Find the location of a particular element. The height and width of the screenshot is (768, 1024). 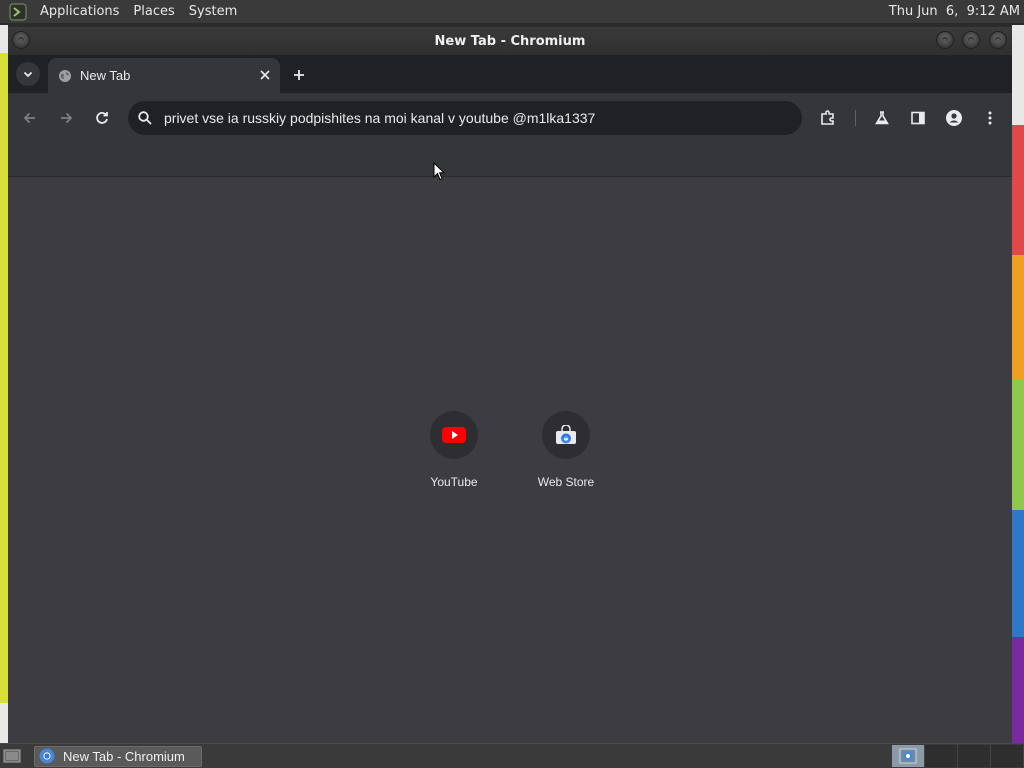

youtube-icon is located at coordinates (454, 435).